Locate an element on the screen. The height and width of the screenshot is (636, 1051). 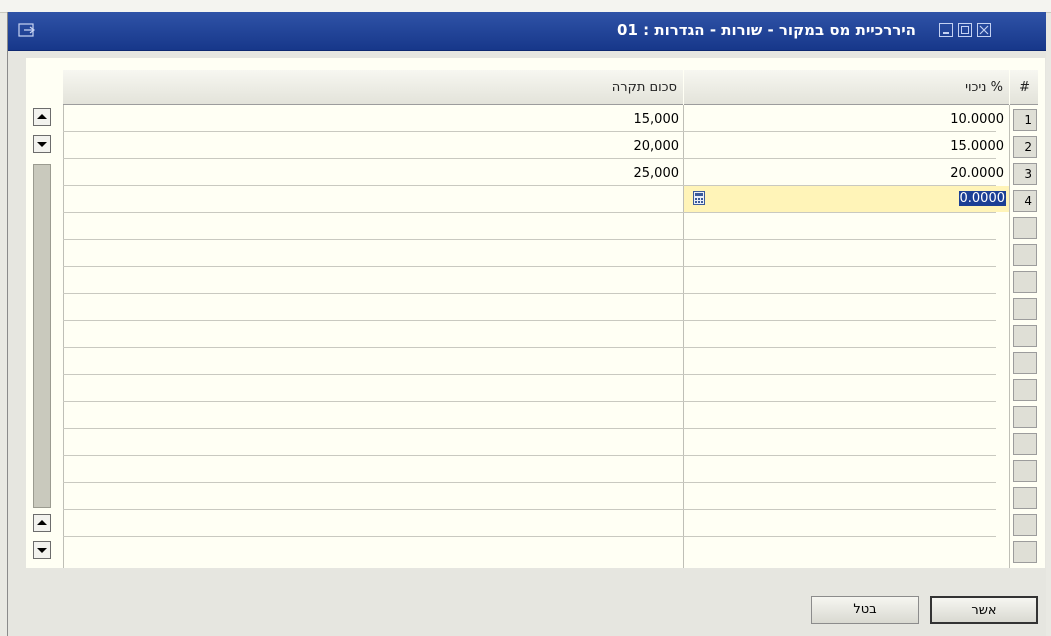
minimize-icon is located at coordinates (946, 30).